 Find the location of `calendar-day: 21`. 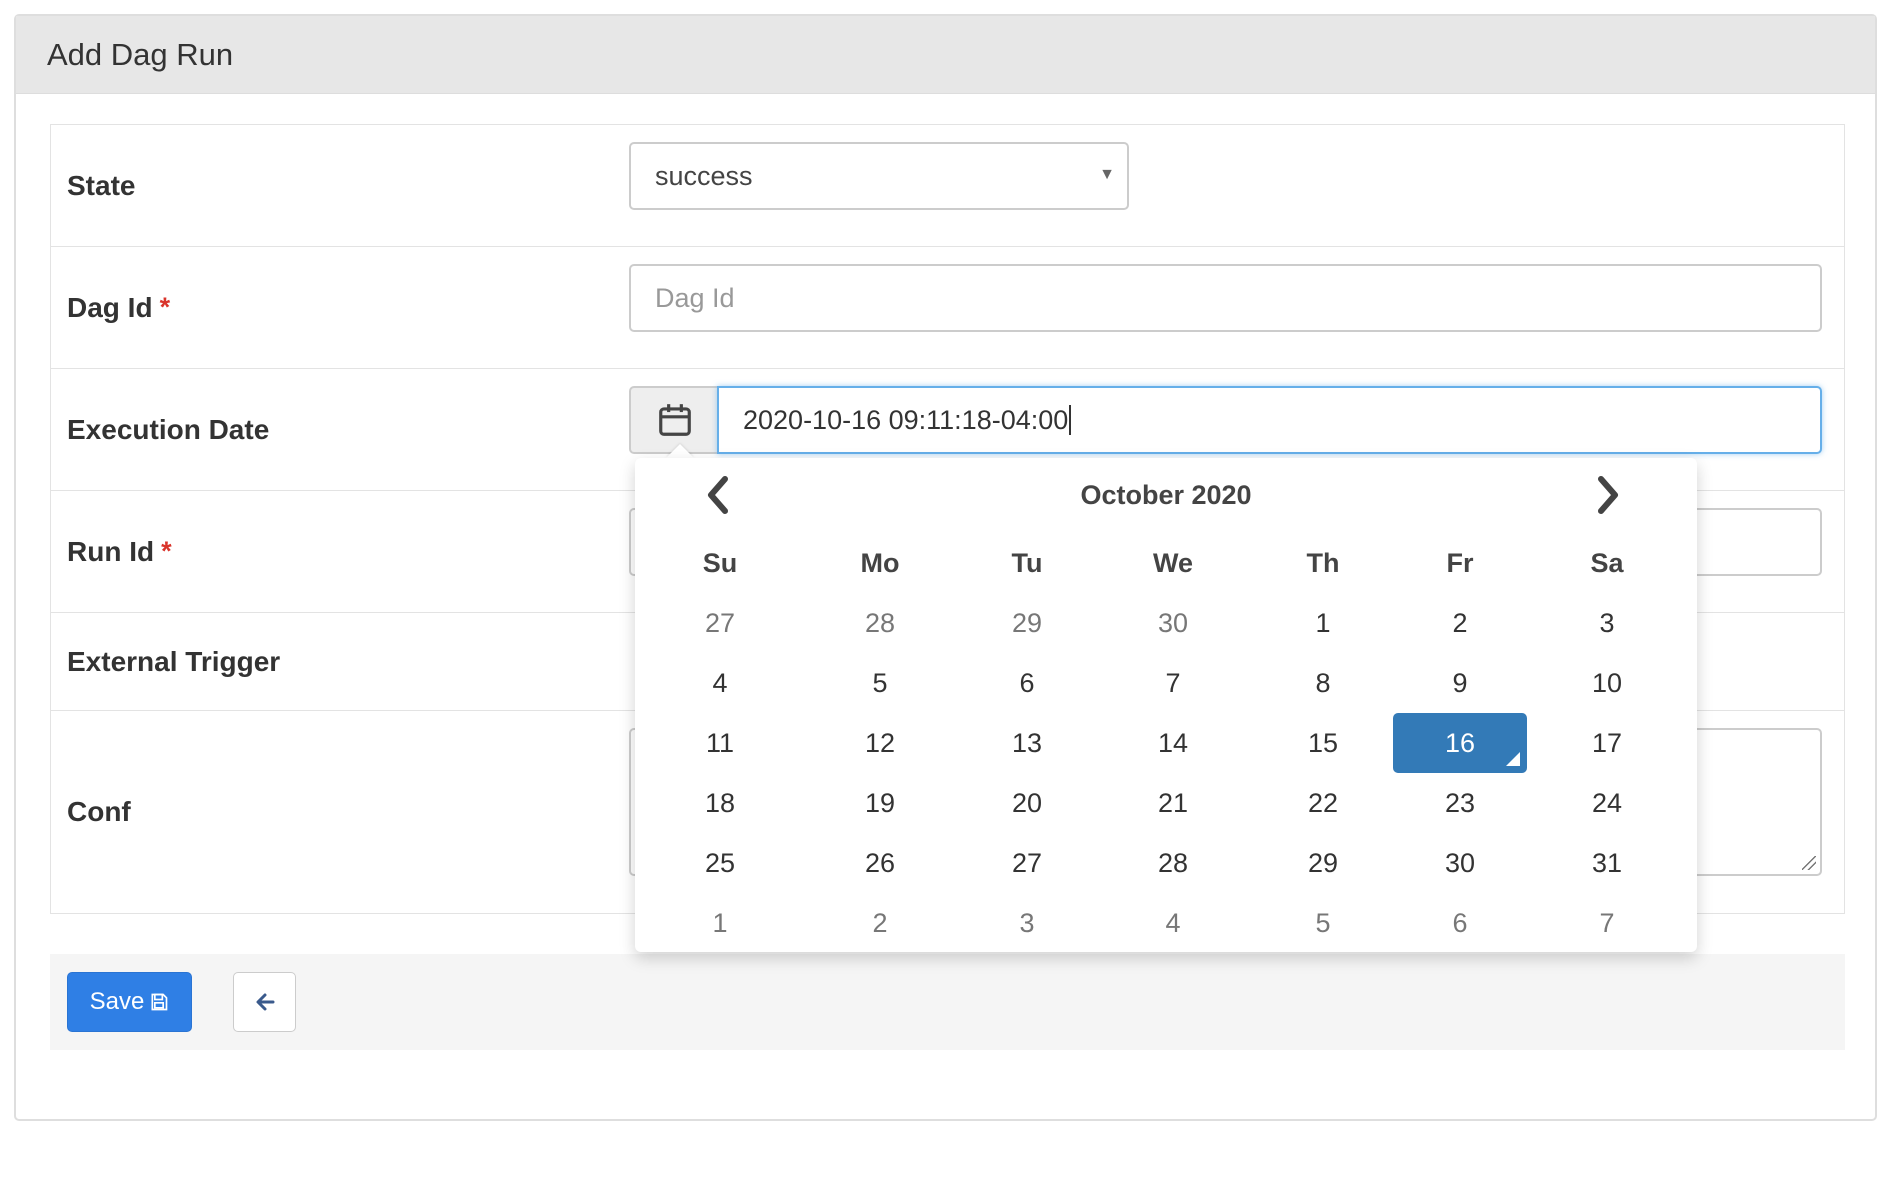

calendar-day: 21 is located at coordinates (1173, 803).